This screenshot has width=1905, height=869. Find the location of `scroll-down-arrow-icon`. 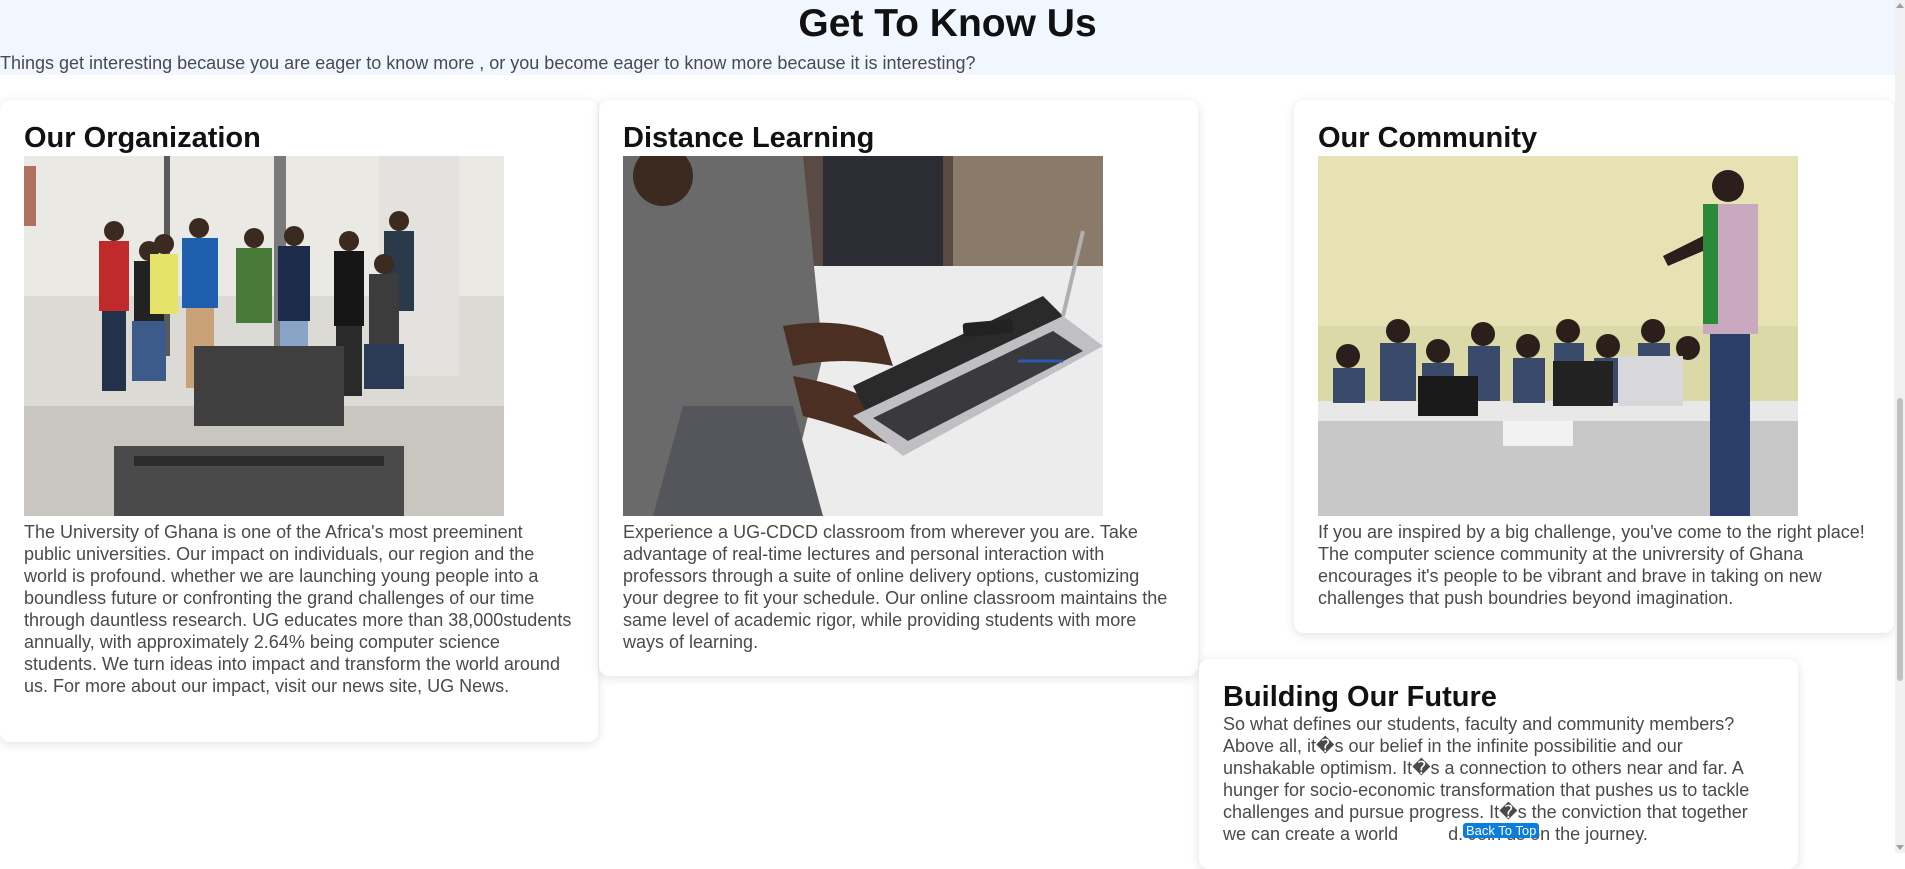

scroll-down-arrow-icon is located at coordinates (1900, 847).